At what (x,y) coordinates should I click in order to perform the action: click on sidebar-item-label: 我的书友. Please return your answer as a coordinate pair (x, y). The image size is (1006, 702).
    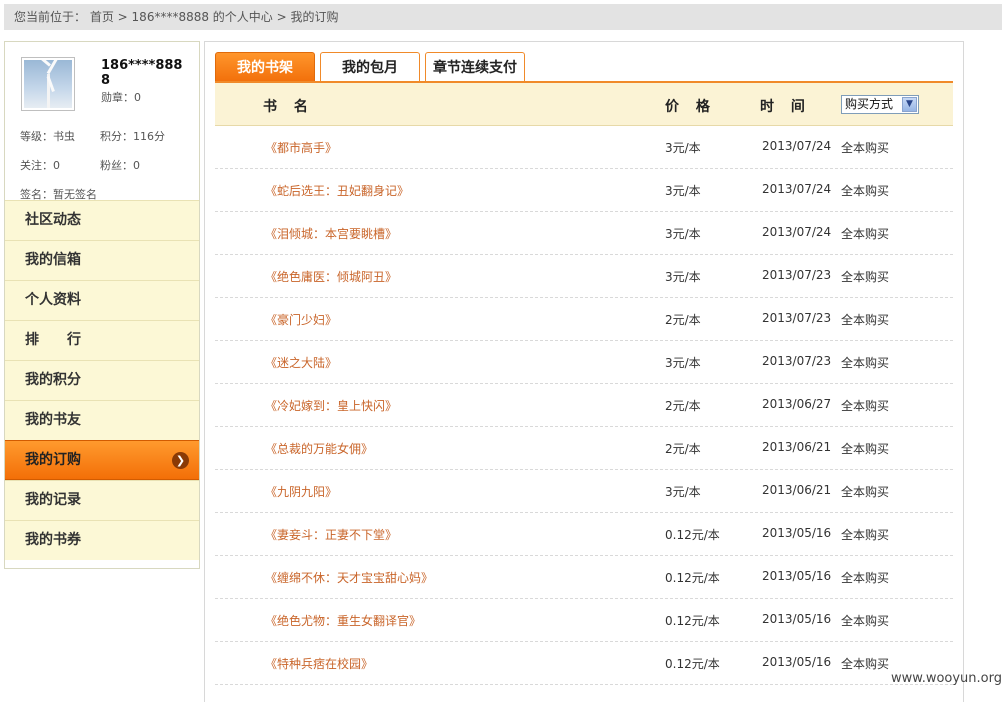
    Looking at the image, I should click on (53, 420).